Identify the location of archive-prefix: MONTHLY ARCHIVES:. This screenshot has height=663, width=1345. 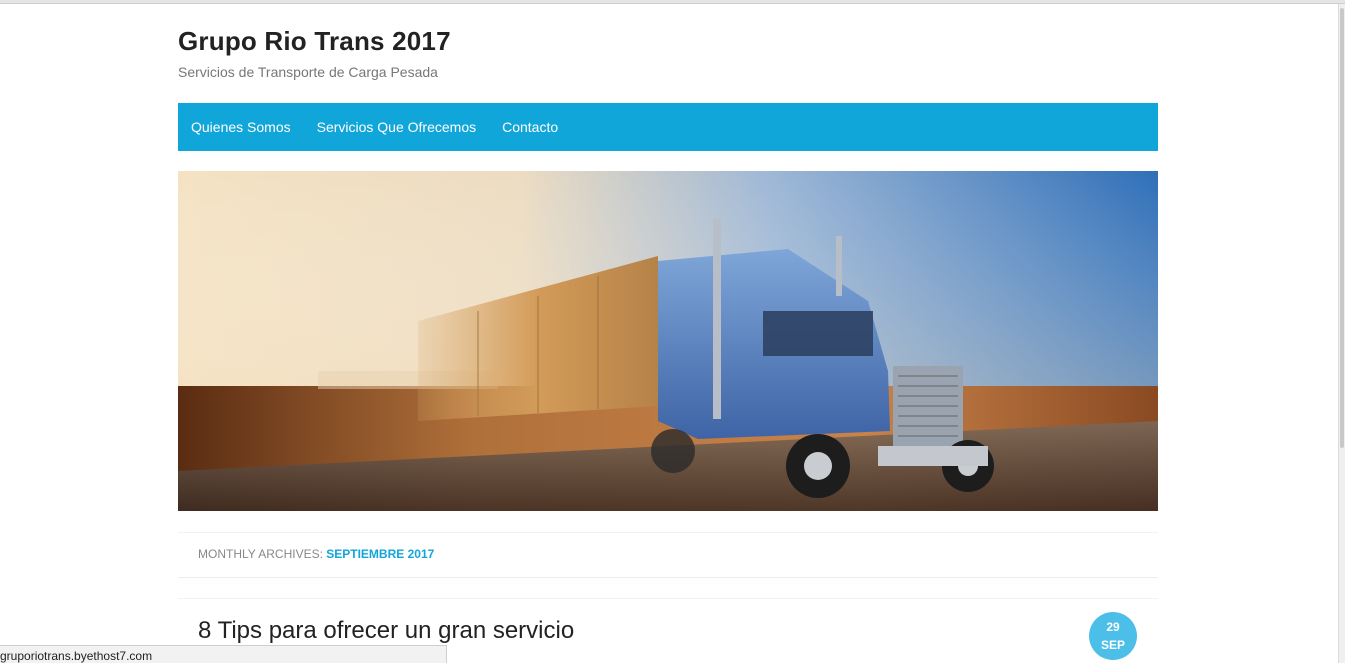
(262, 554).